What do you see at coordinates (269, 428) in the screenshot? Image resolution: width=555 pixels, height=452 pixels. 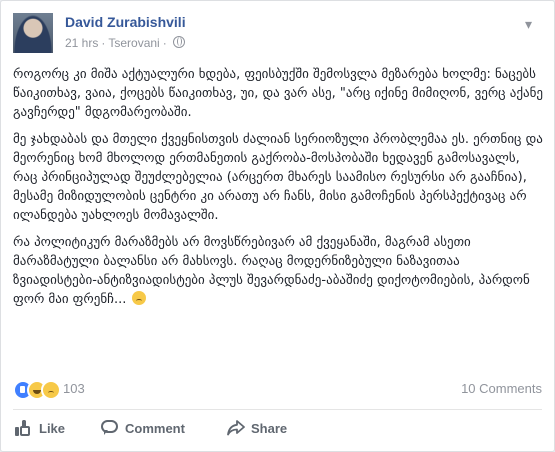 I see `share-label: Share` at bounding box center [269, 428].